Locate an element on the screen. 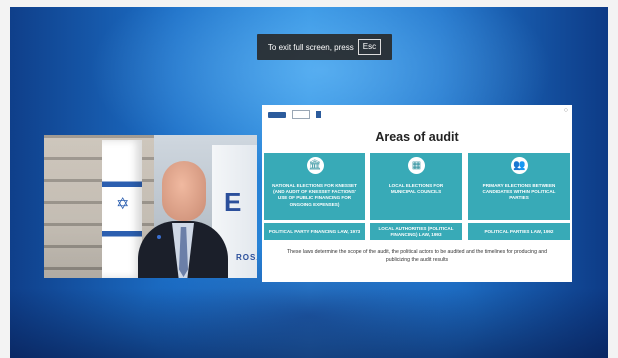 The width and height of the screenshot is (618, 358). partner-logo is located at coordinates (301, 114).